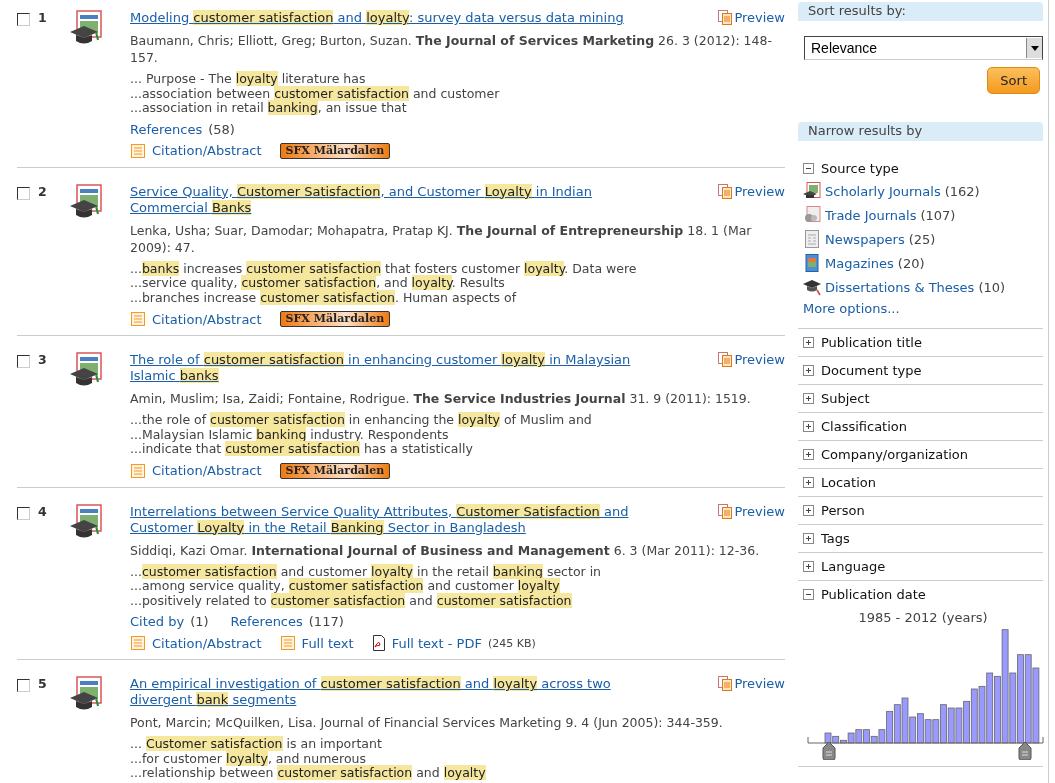  What do you see at coordinates (445, 550) in the screenshot?
I see `citation-source: Siddiqi, Kazi Omar. International Journal of Business and Management 6. 3 (Mar 2011): 12-36.` at bounding box center [445, 550].